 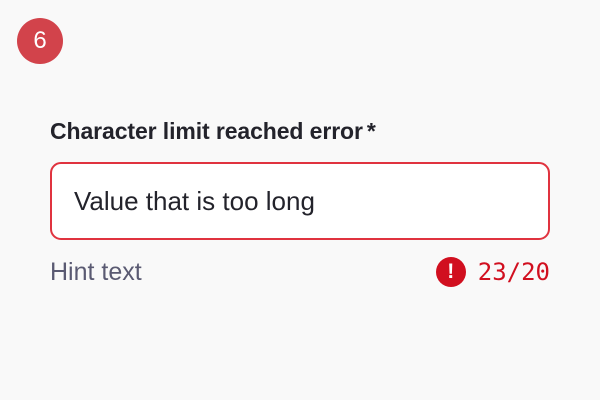 What do you see at coordinates (371, 131) in the screenshot?
I see `required-asterisk: *` at bounding box center [371, 131].